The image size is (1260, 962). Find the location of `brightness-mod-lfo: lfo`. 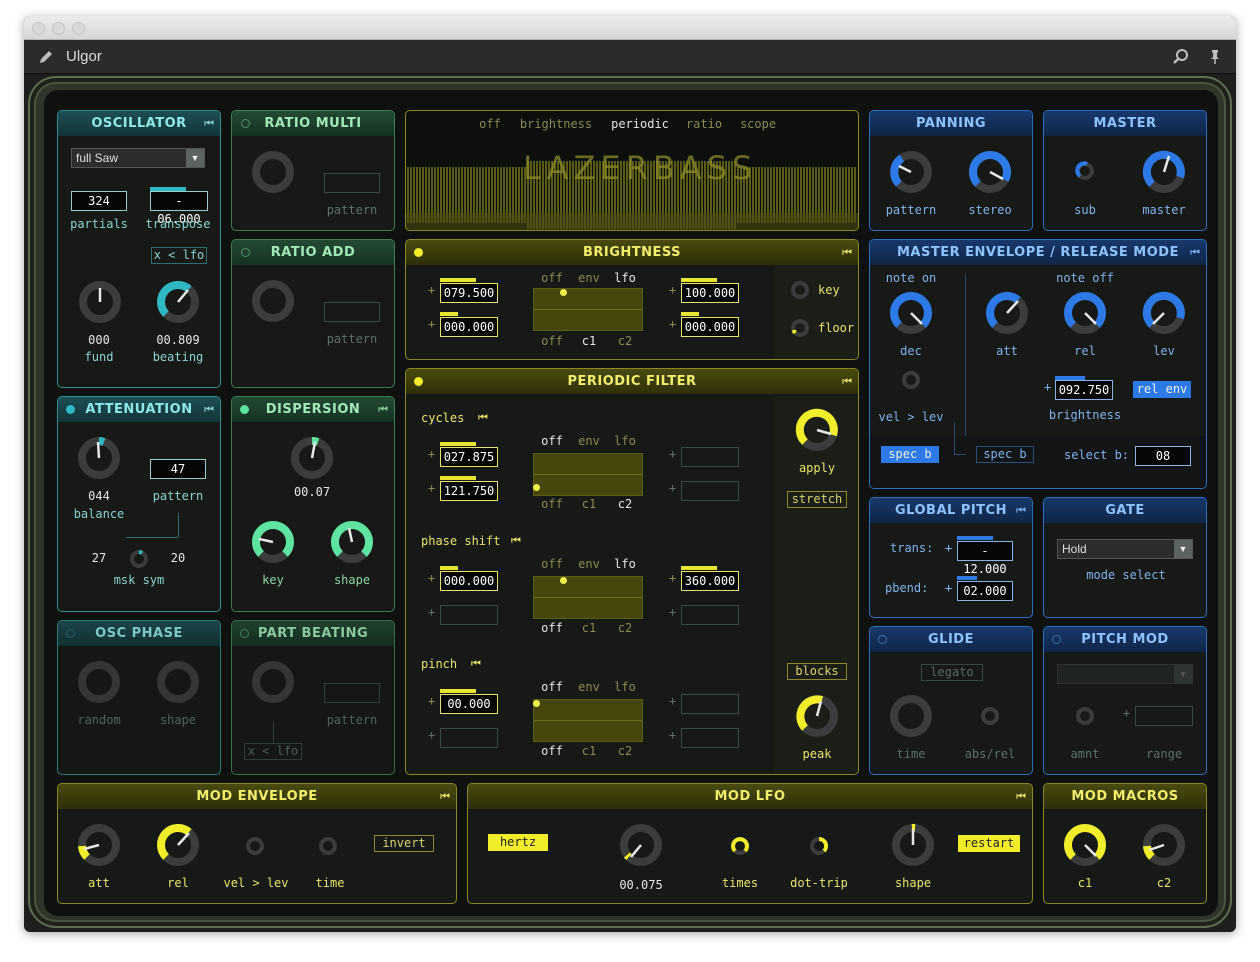

brightness-mod-lfo: lfo is located at coordinates (625, 278).